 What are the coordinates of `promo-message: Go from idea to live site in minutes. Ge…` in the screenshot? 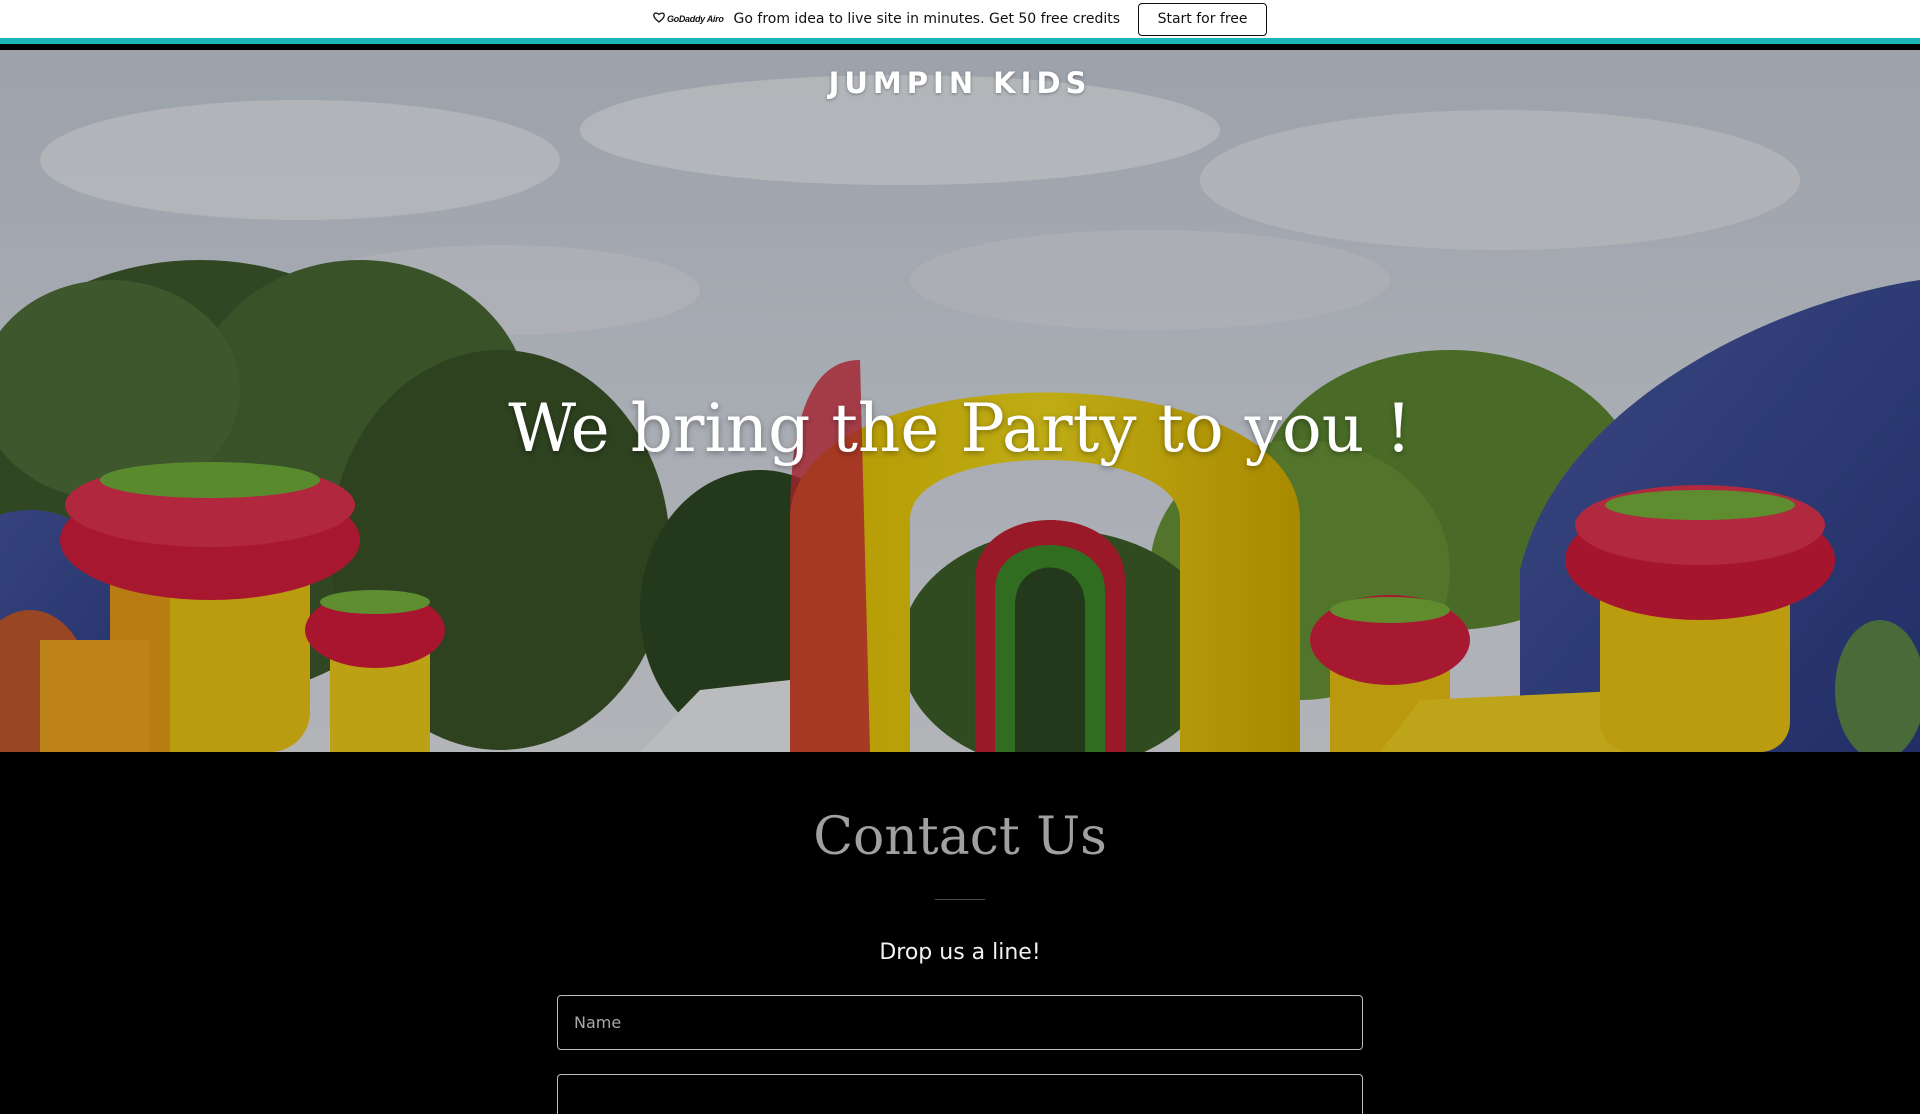 It's located at (927, 19).